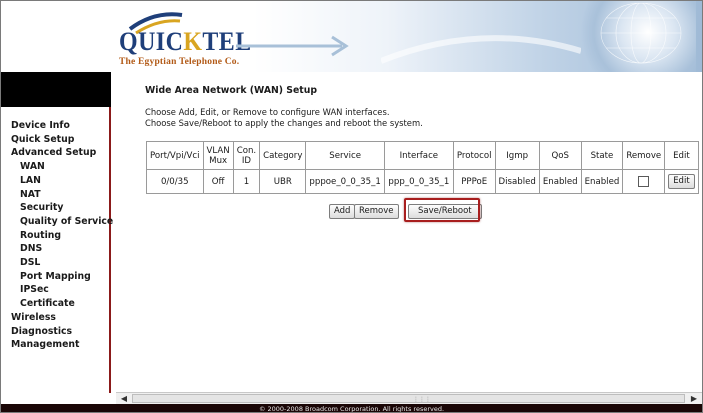 Image resolution: width=703 pixels, height=413 pixels. Describe the element at coordinates (602, 155) in the screenshot. I see `col-state: State` at that location.